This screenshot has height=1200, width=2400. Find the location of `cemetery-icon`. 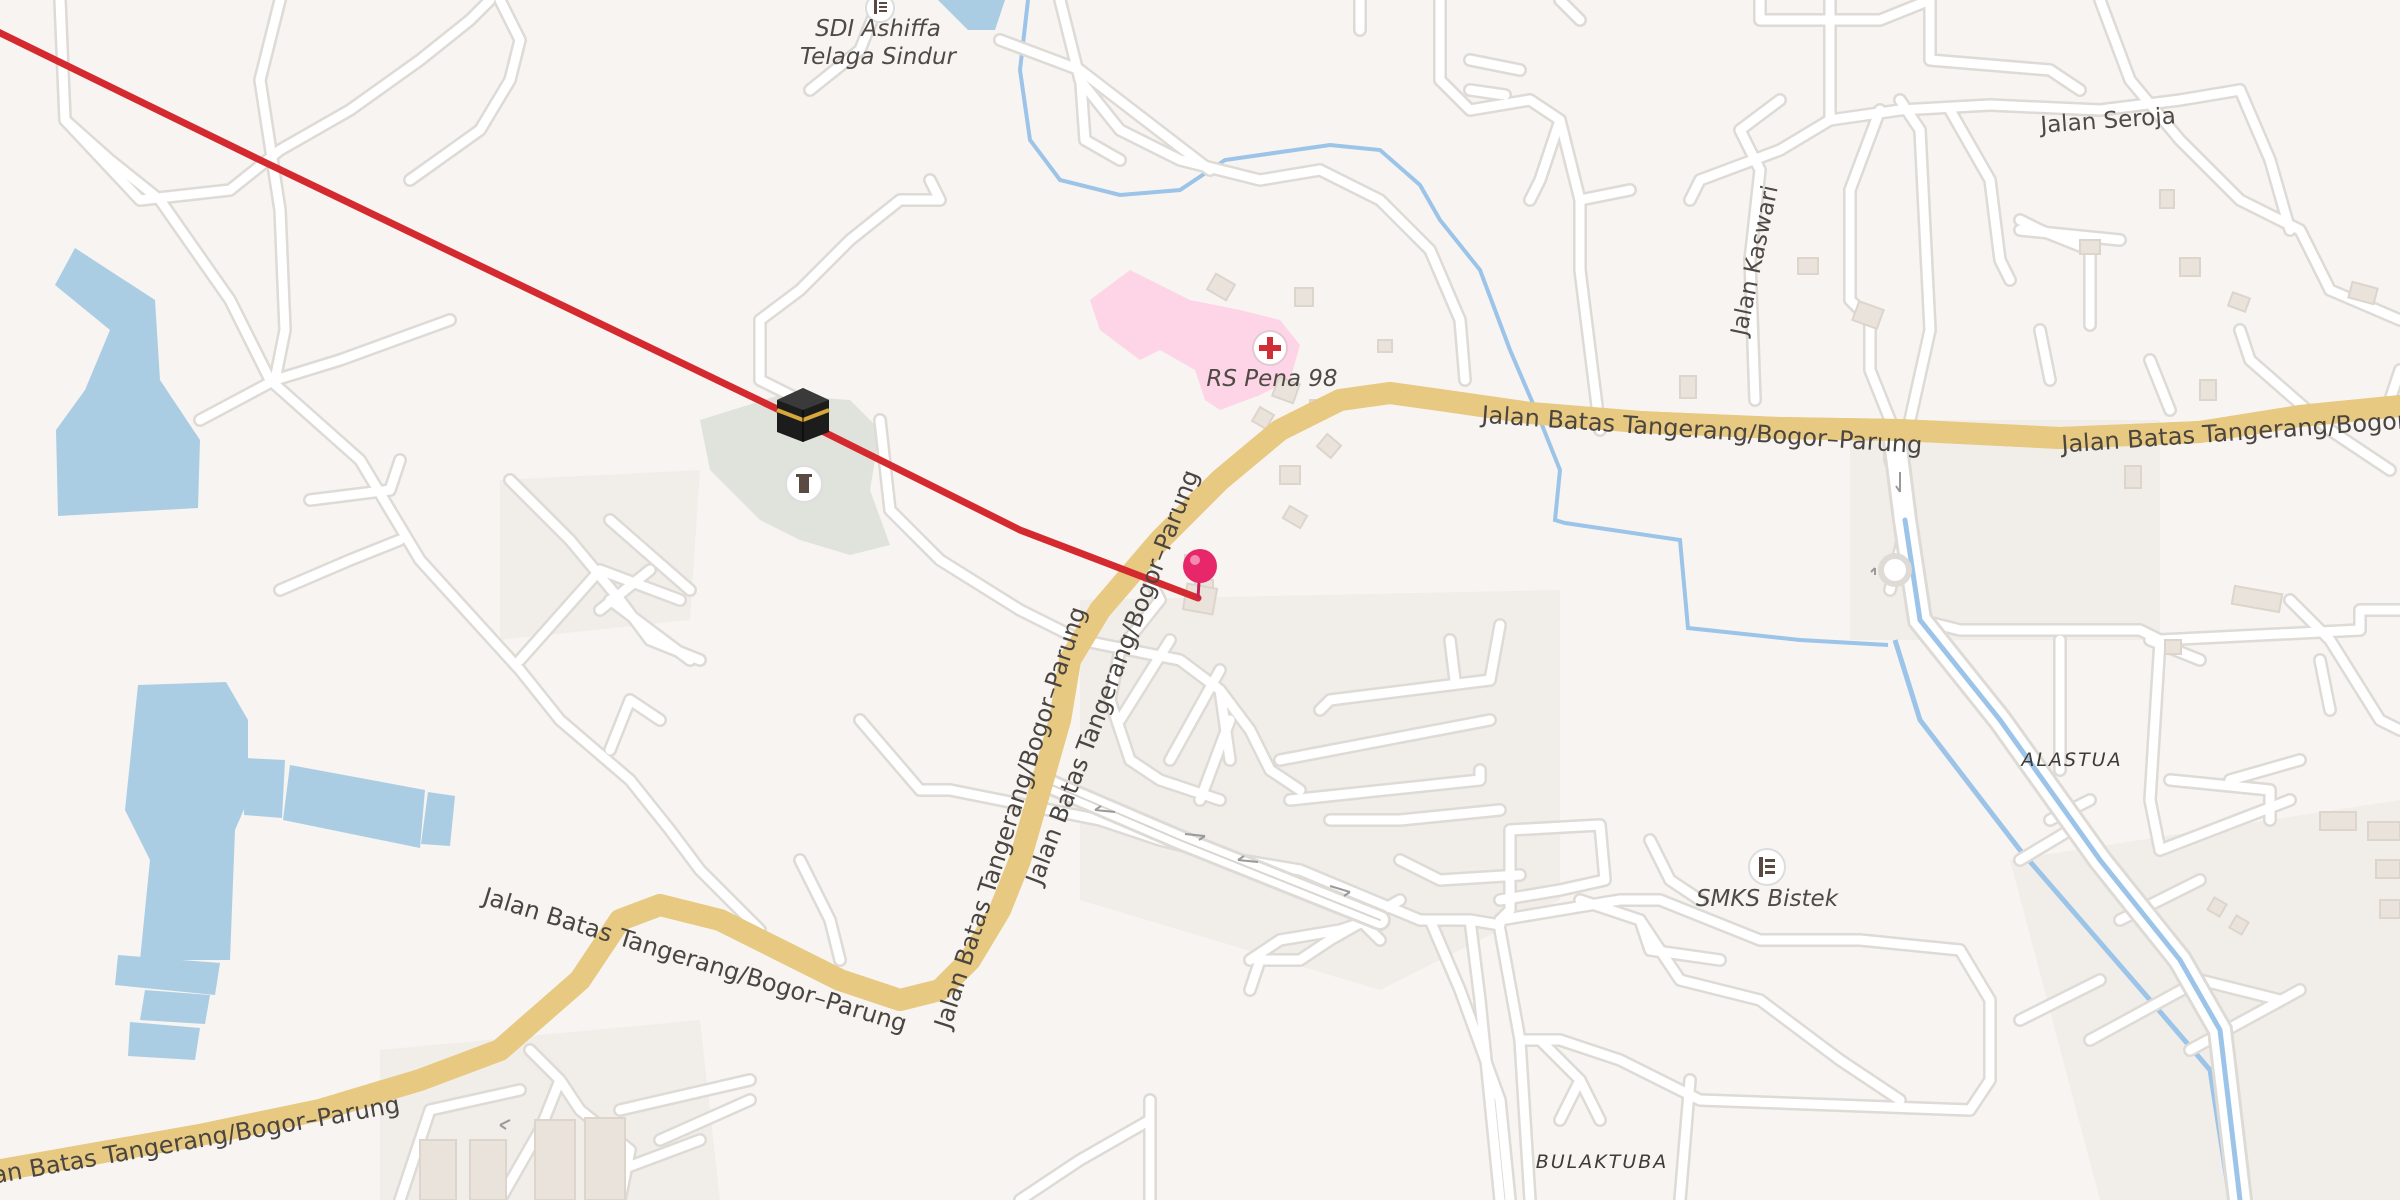

cemetery-icon is located at coordinates (804, 484).